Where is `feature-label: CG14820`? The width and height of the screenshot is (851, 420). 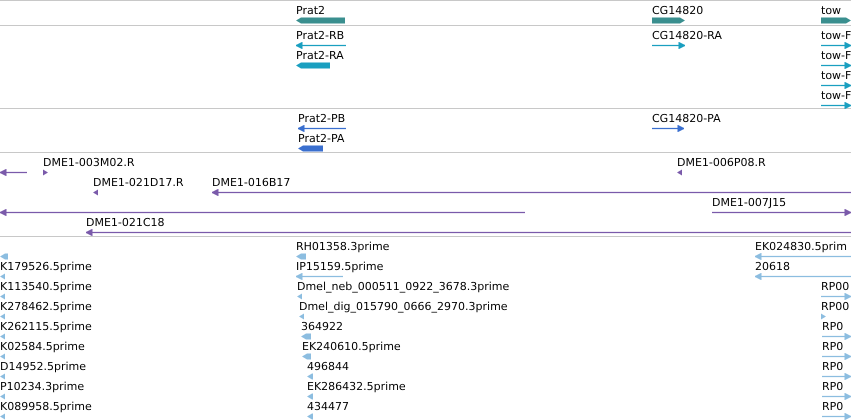 feature-label: CG14820 is located at coordinates (678, 10).